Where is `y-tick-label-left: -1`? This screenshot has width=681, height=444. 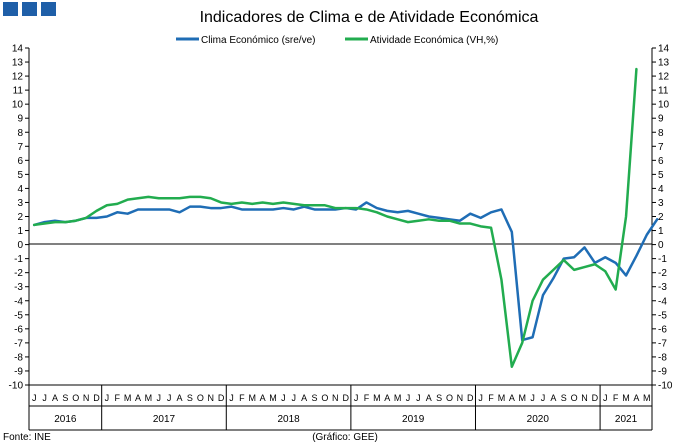
y-tick-label-left: -1 is located at coordinates (18, 259).